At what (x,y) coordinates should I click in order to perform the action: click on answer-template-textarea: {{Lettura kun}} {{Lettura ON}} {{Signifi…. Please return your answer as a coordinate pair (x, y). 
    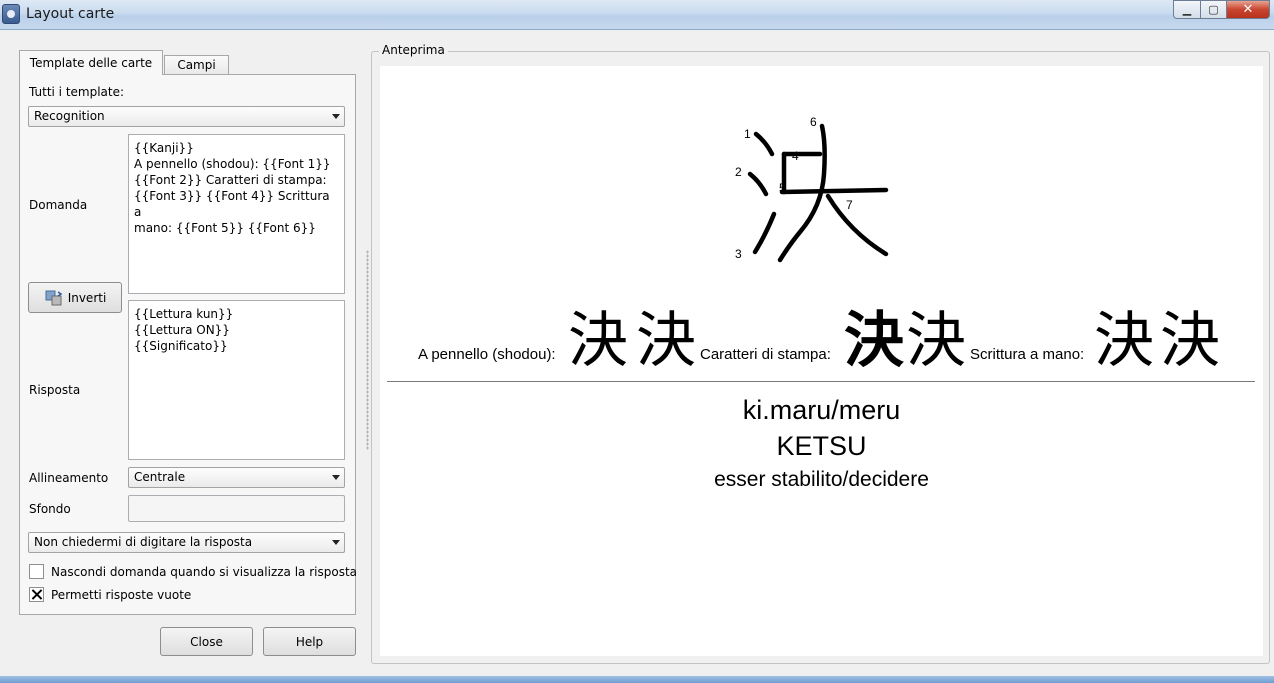
    Looking at the image, I should click on (236, 380).